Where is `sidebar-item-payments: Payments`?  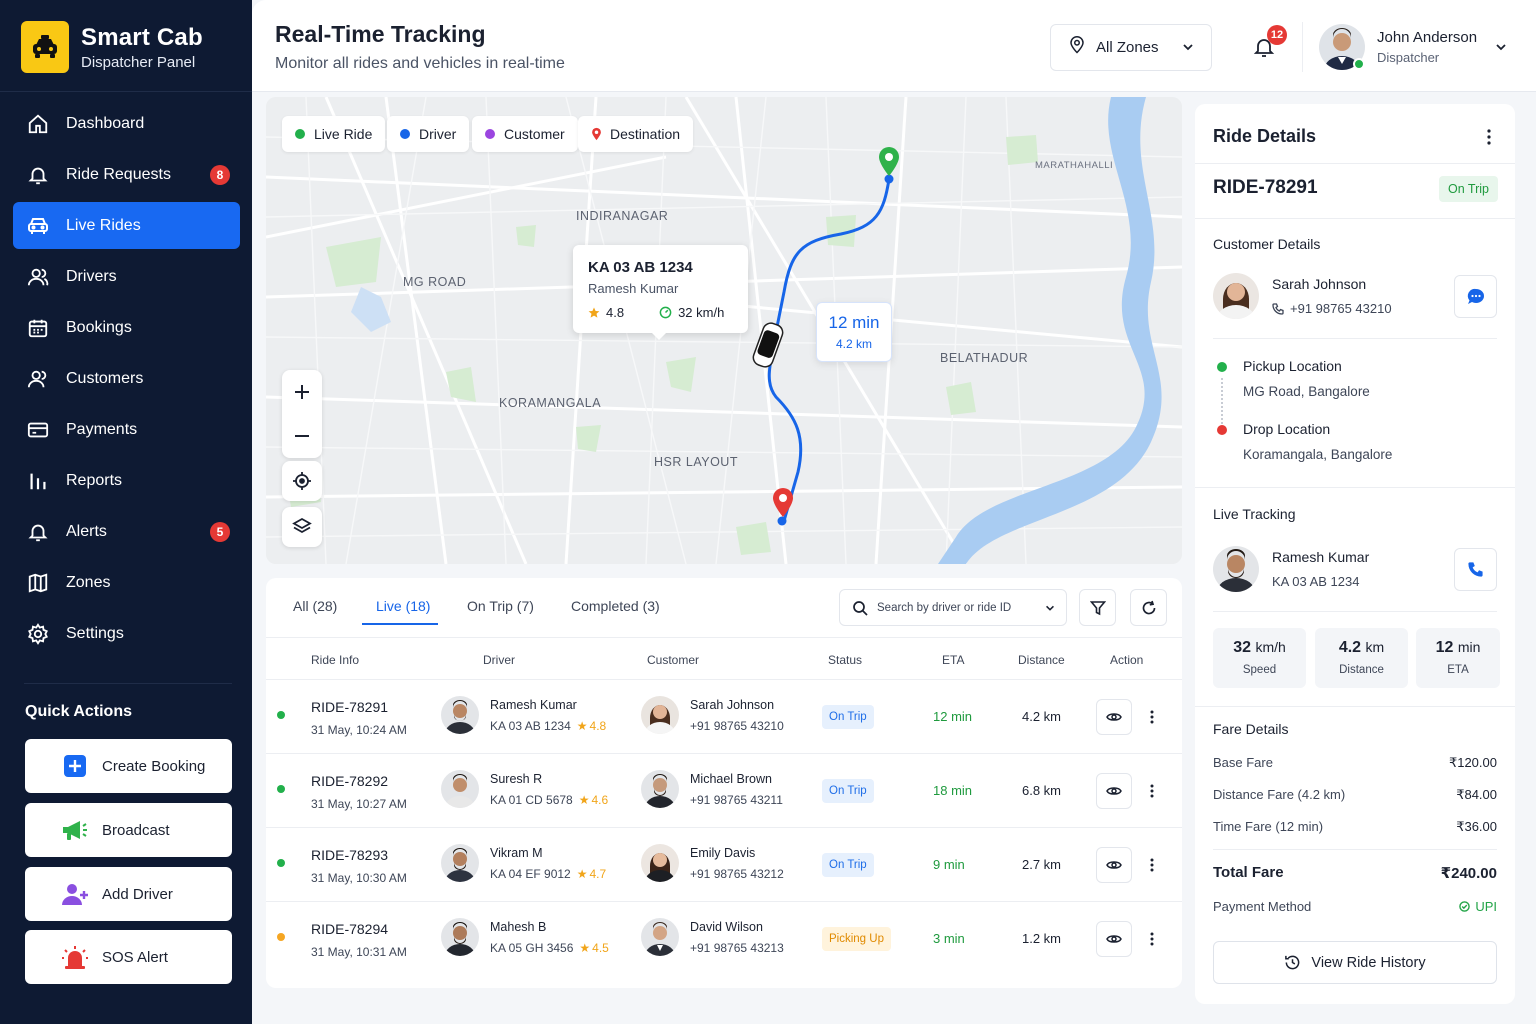
sidebar-item-payments: Payments is located at coordinates (126, 429).